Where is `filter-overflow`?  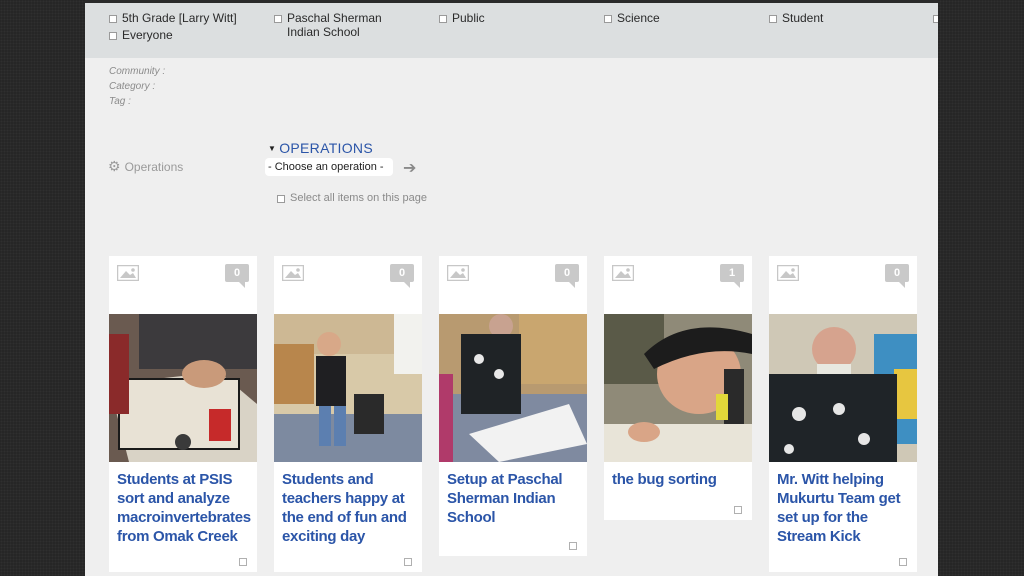 filter-overflow is located at coordinates (935, 17).